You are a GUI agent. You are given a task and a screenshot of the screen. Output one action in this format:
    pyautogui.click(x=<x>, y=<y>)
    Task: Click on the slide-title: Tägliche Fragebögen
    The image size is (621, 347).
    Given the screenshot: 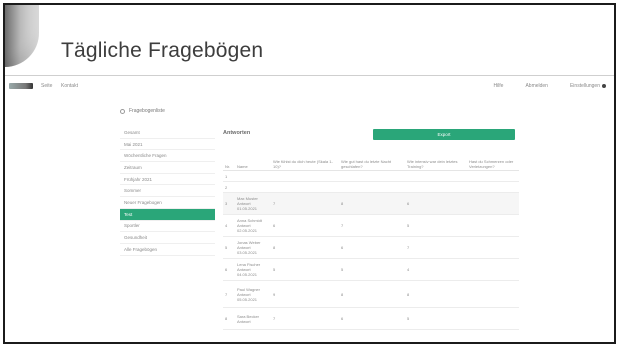 What is the action you would take?
    pyautogui.click(x=162, y=50)
    